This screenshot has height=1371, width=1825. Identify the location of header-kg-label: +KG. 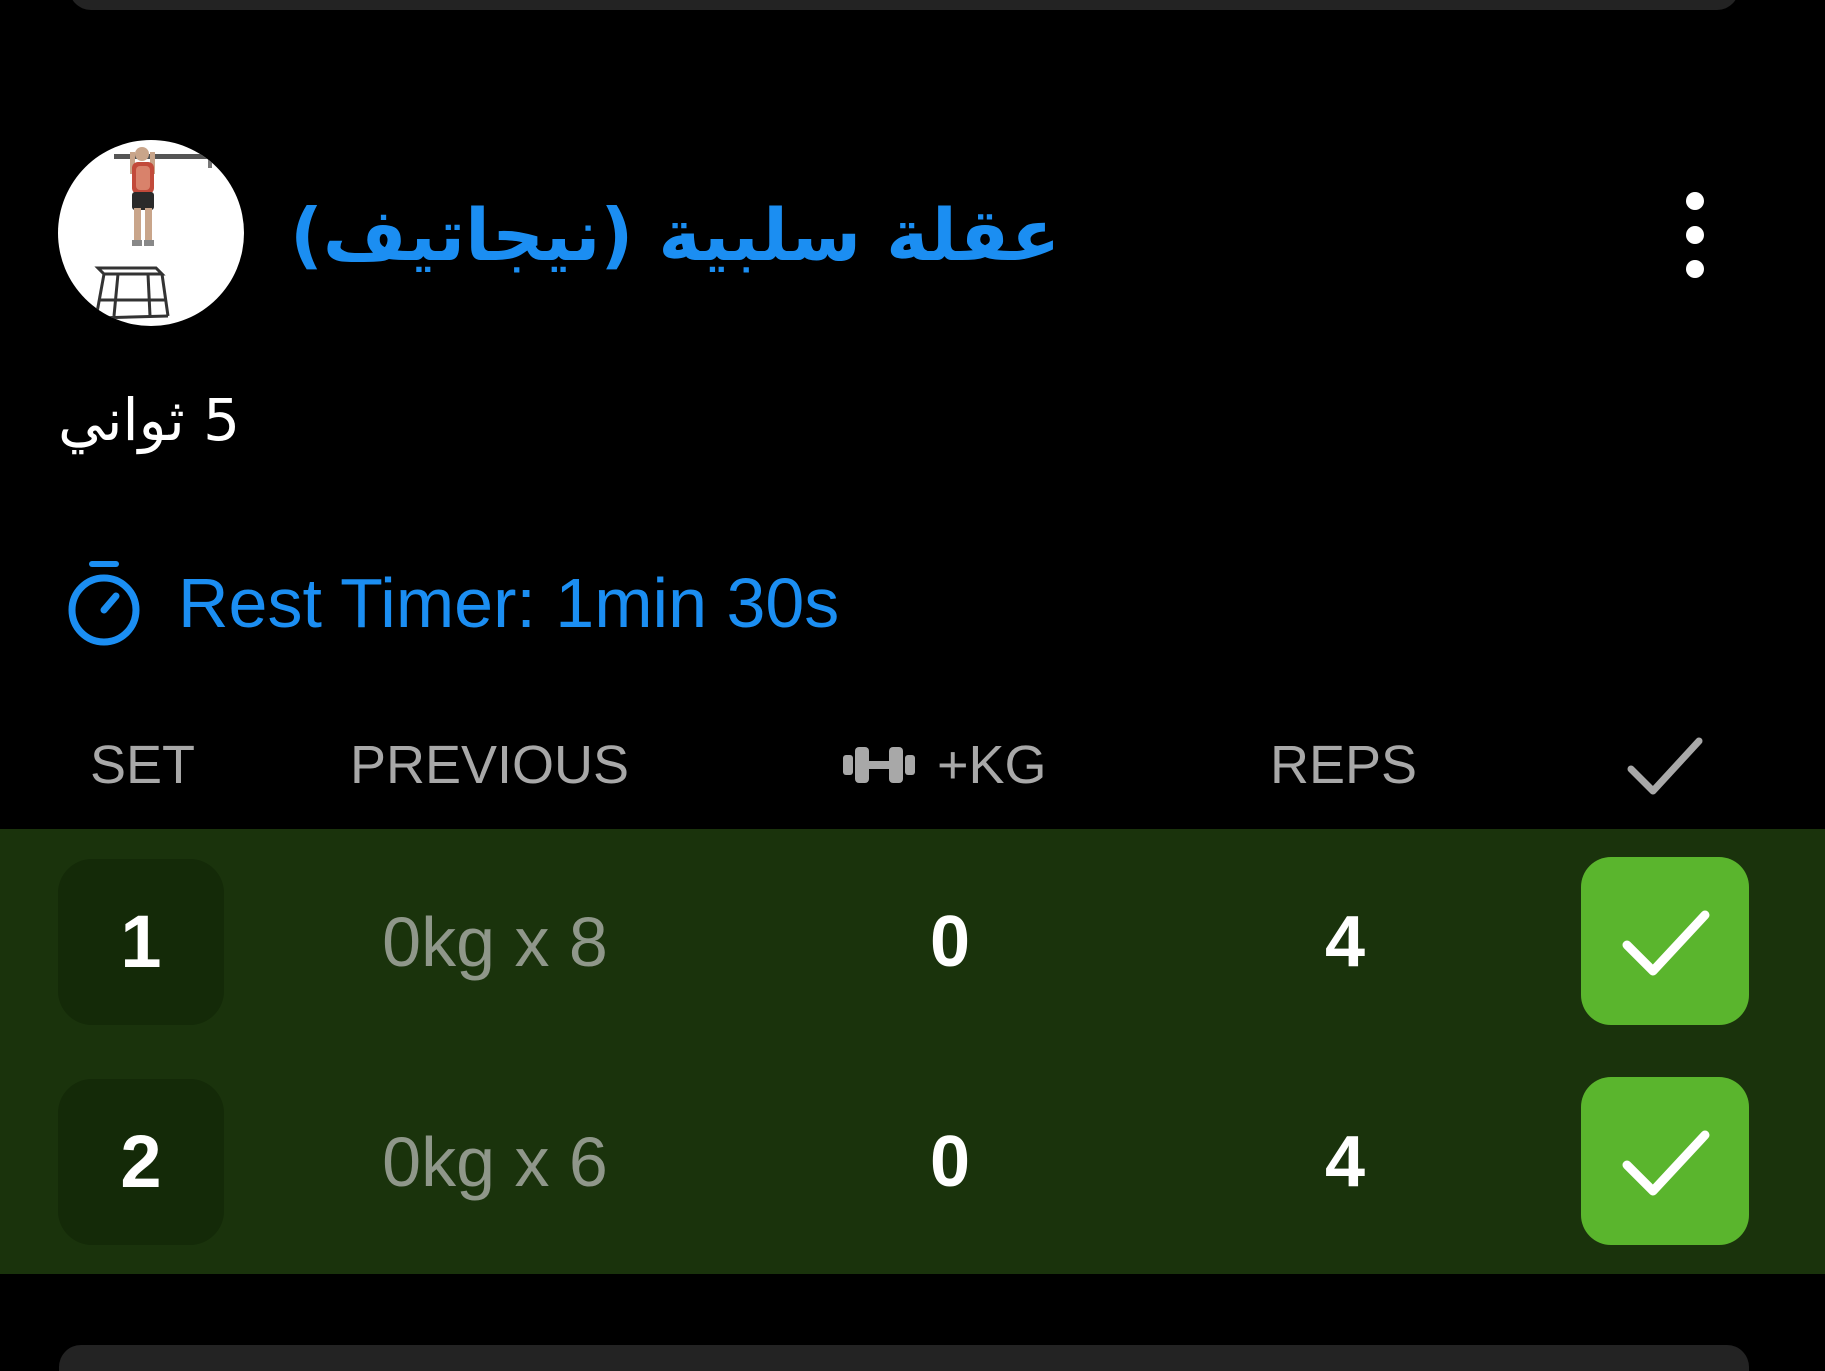
(992, 765).